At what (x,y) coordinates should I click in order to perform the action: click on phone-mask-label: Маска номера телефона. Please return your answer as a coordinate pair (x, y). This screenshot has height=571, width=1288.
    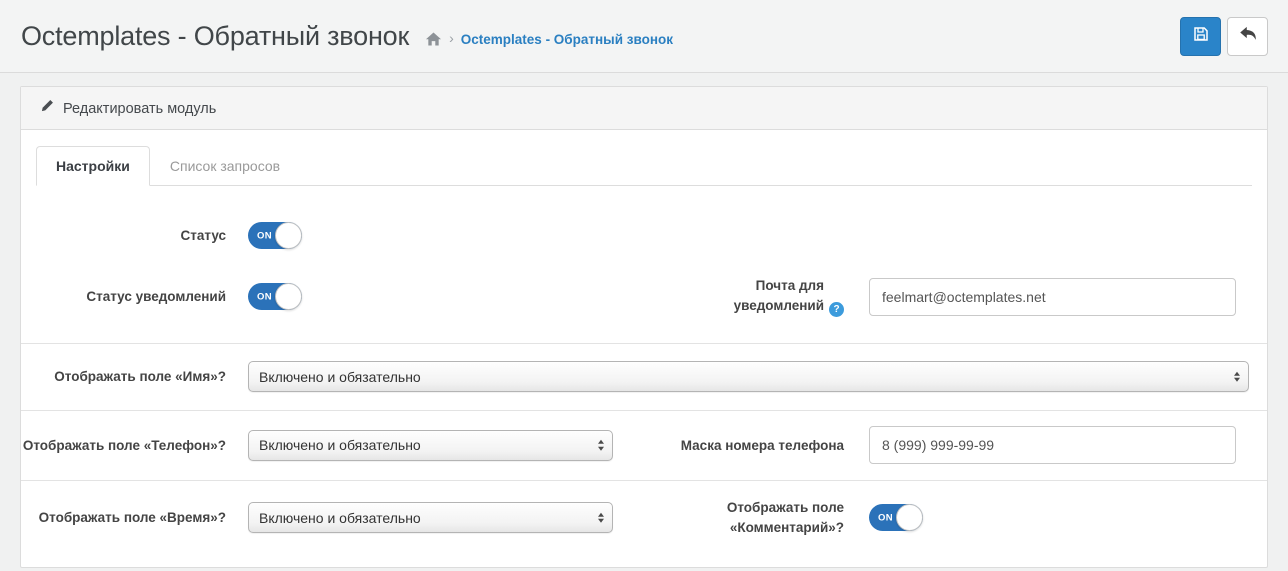
    Looking at the image, I should click on (762, 445).